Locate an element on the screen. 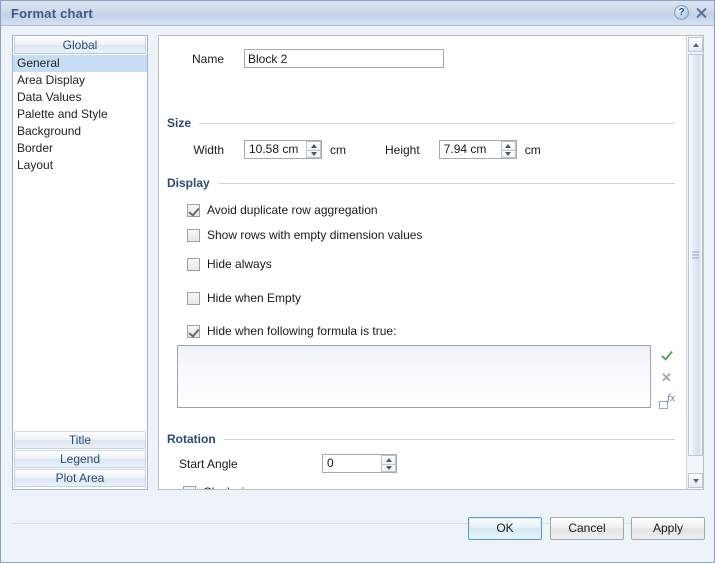  clockwise-row: Clockwise is located at coordinates (220, 487).